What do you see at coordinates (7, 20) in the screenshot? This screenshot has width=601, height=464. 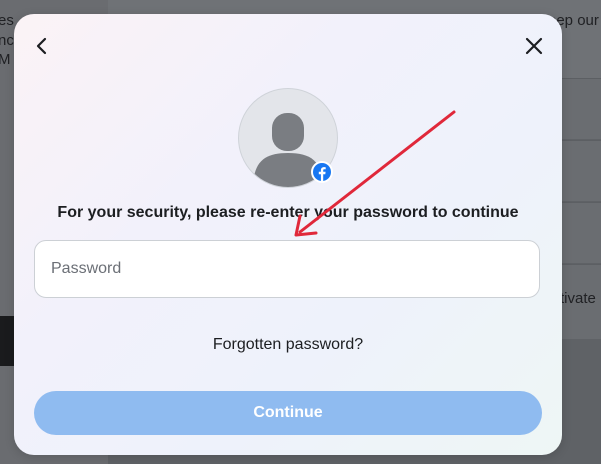 I see `background-text: es` at bounding box center [7, 20].